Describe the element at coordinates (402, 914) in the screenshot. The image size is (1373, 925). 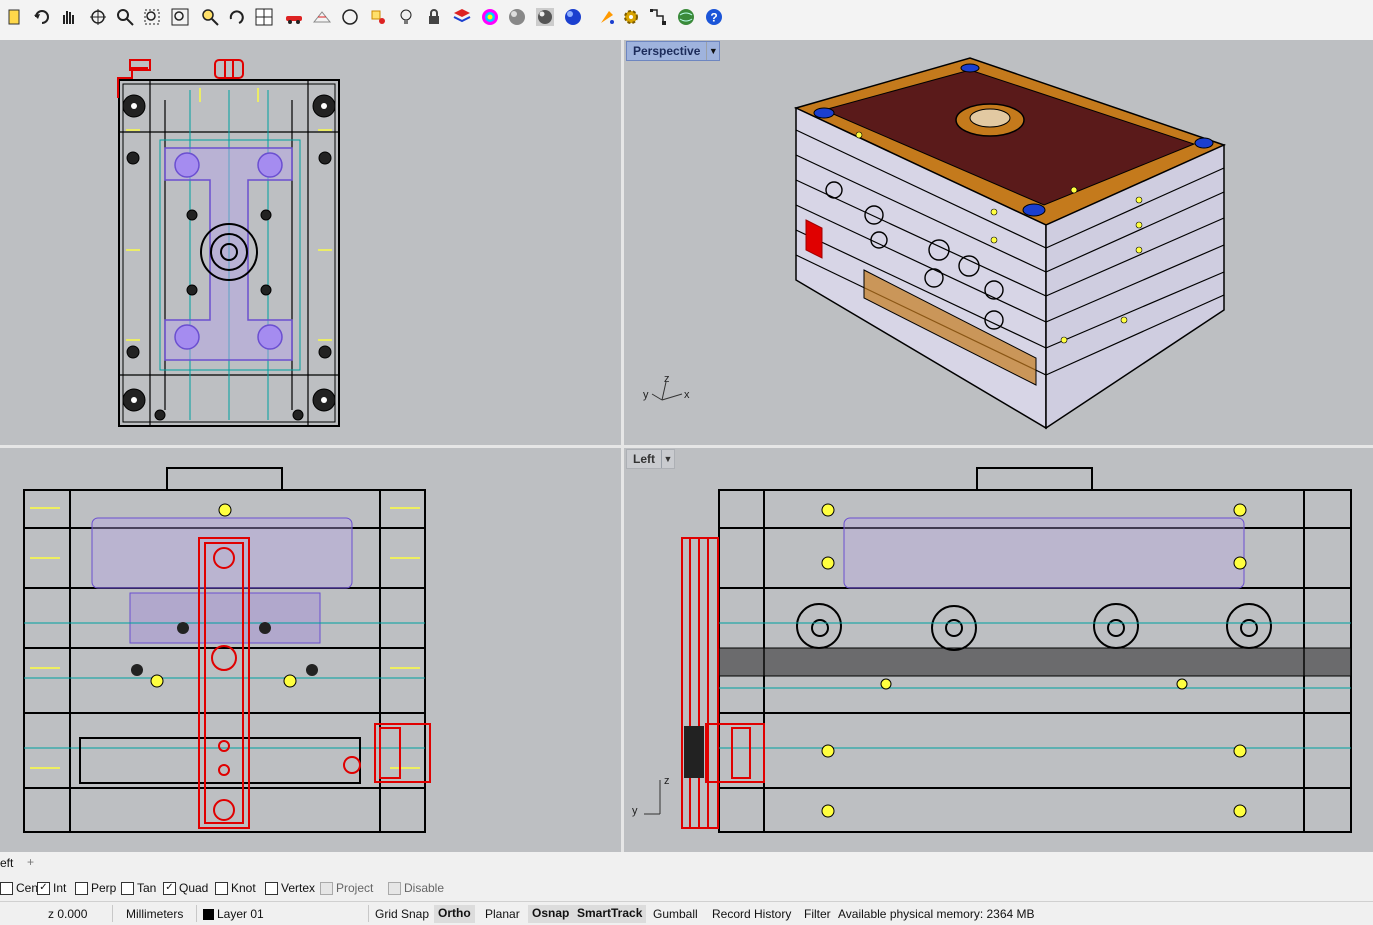
I see `grid-snap-toggle: Grid Snap` at that location.